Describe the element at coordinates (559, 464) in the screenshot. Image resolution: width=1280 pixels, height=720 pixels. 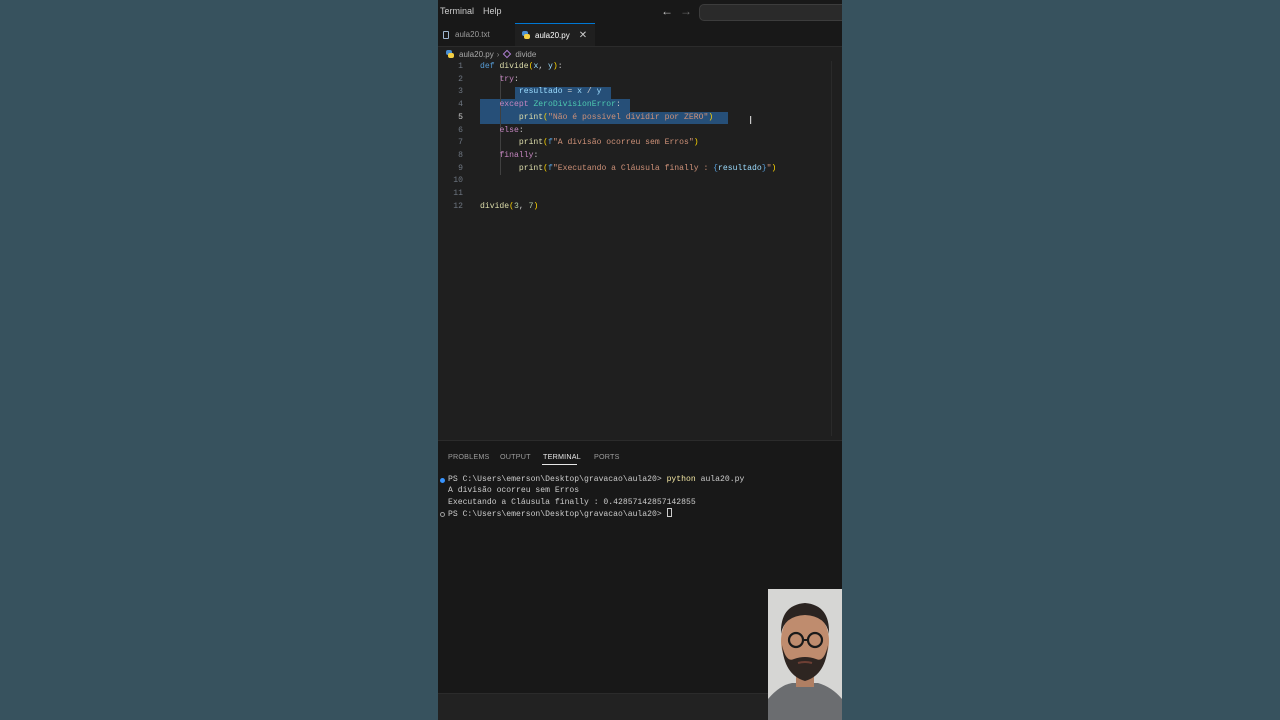
I see `active-tab-indicator` at that location.